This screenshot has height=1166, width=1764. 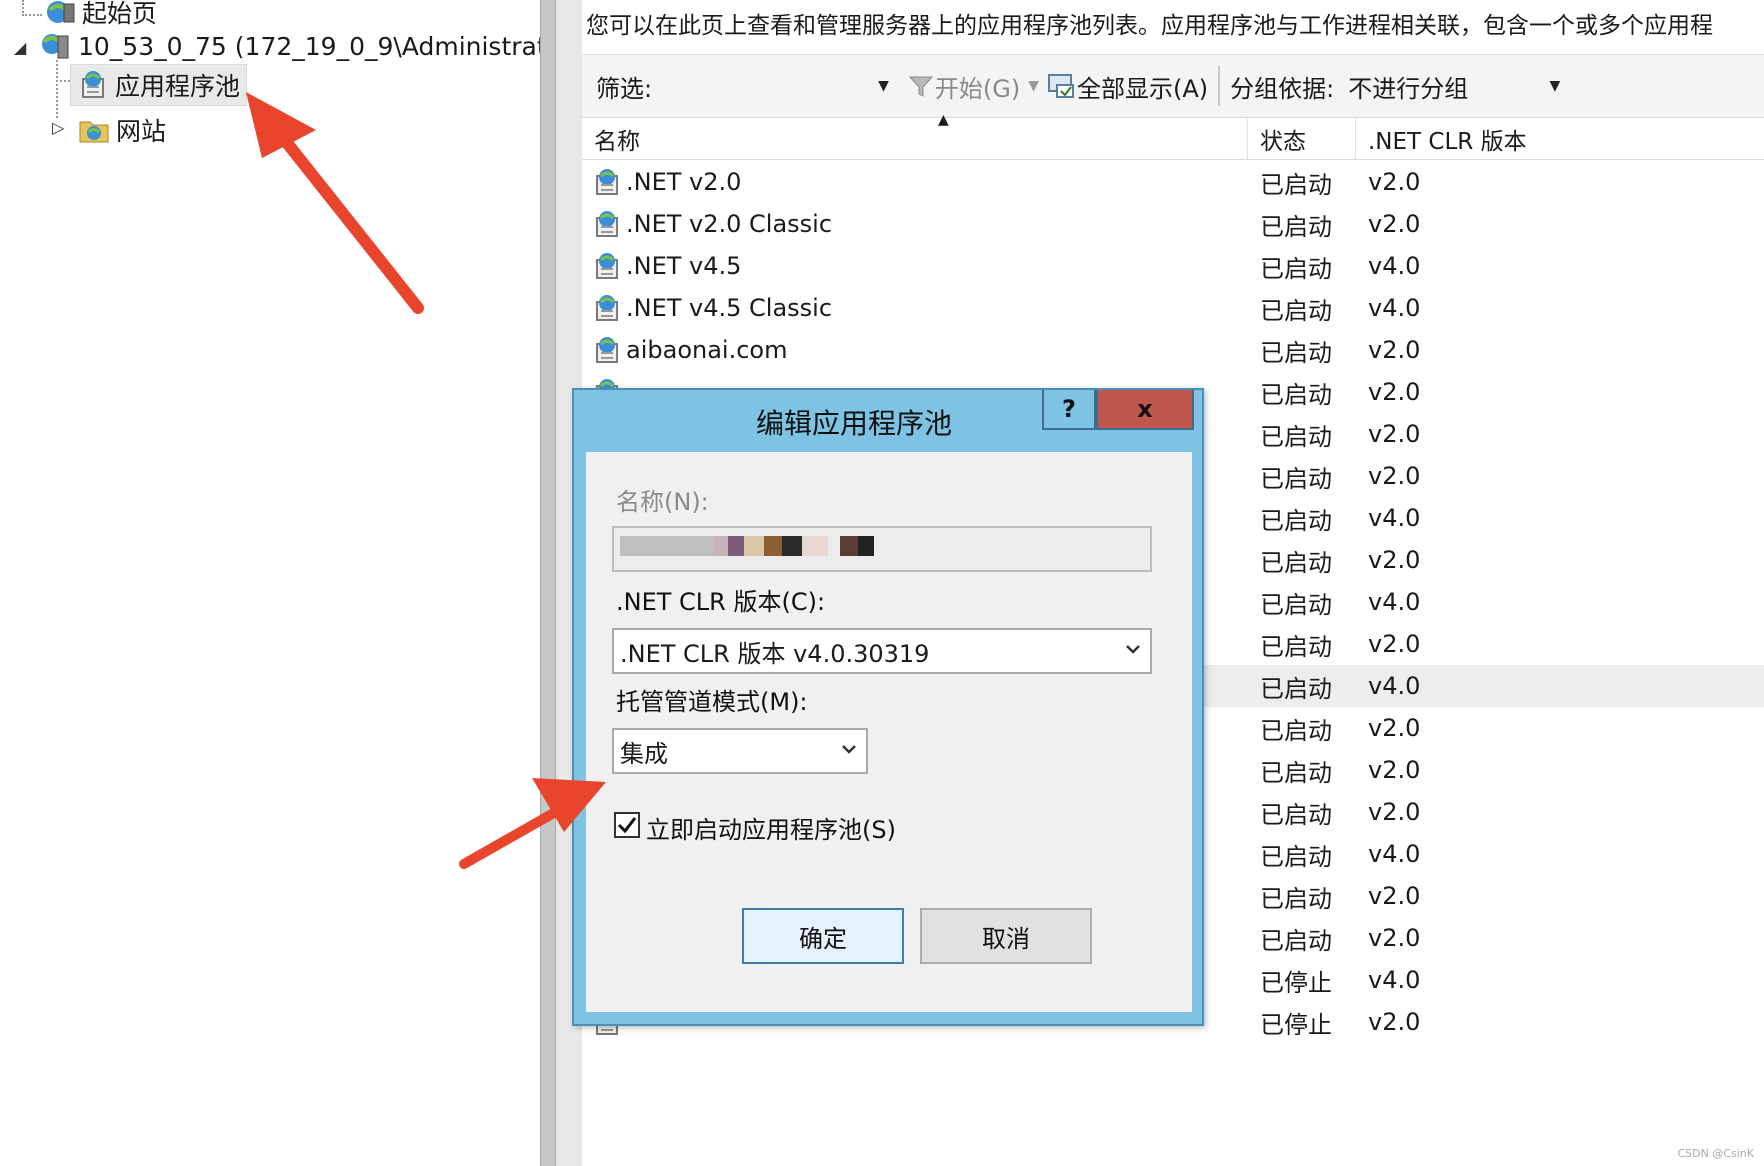 I want to click on filter-dropdown-icon: ▼, so click(x=883, y=86).